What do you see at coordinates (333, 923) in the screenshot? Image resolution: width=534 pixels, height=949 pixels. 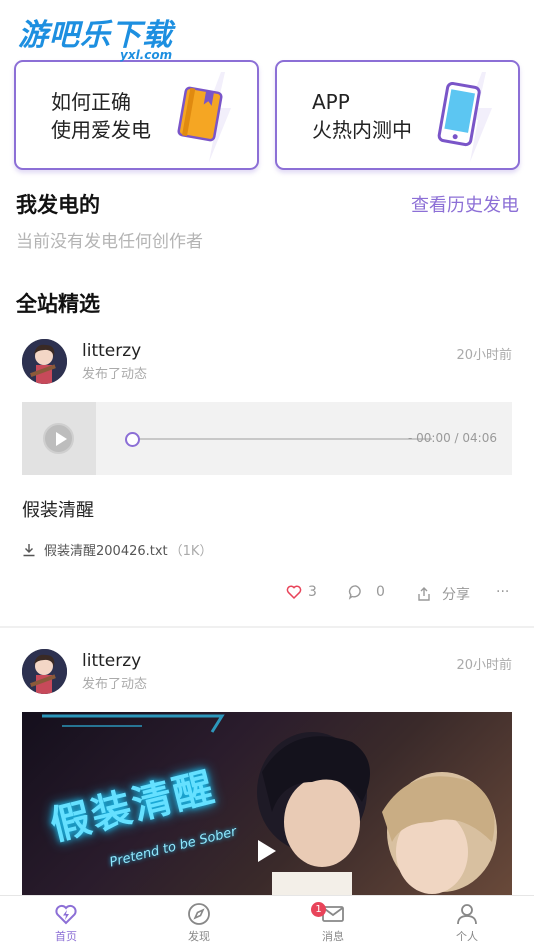 I see `tab-messages: 消息 1` at bounding box center [333, 923].